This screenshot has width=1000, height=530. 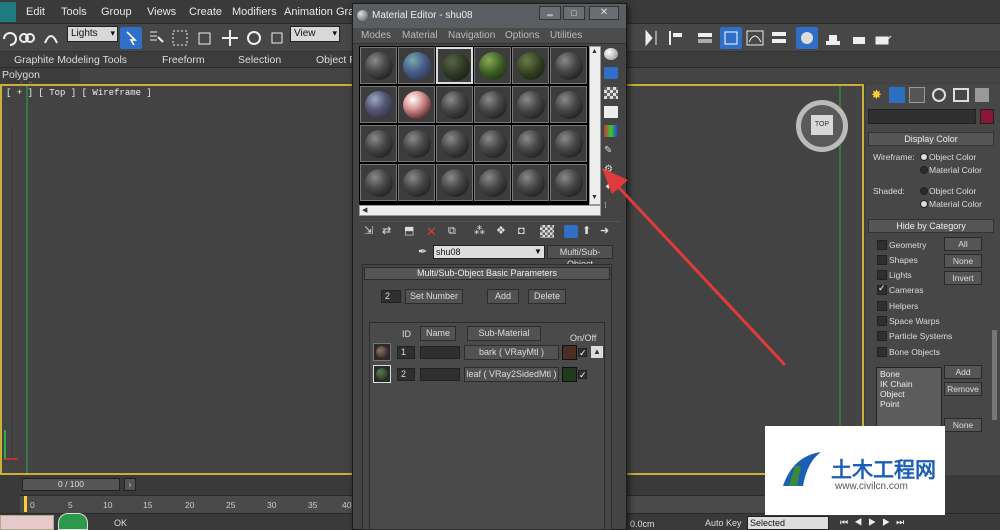 I want to click on slots-horizontal-scrollbar: ◀, so click(x=480, y=210).